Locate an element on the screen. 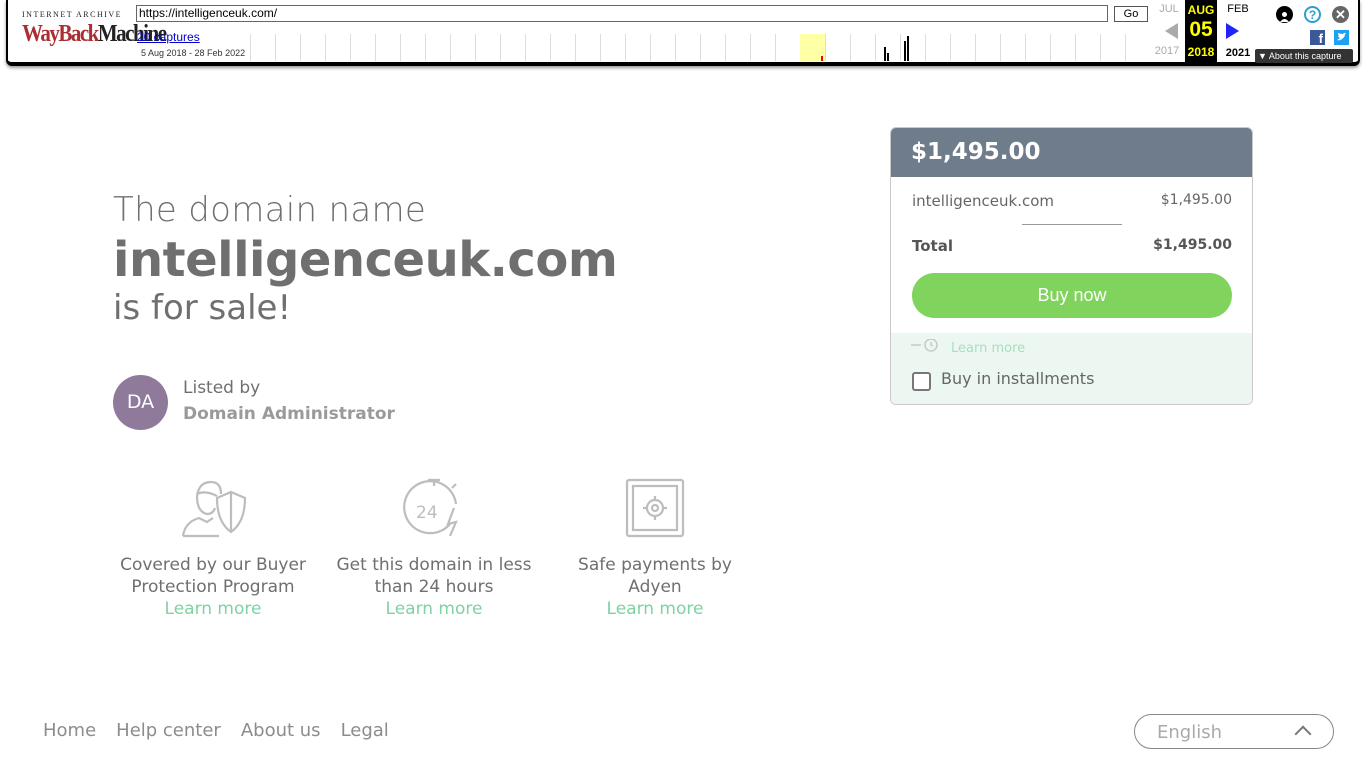 The height and width of the screenshot is (770, 1366). feature-text-line2: Adyen is located at coordinates (655, 587).